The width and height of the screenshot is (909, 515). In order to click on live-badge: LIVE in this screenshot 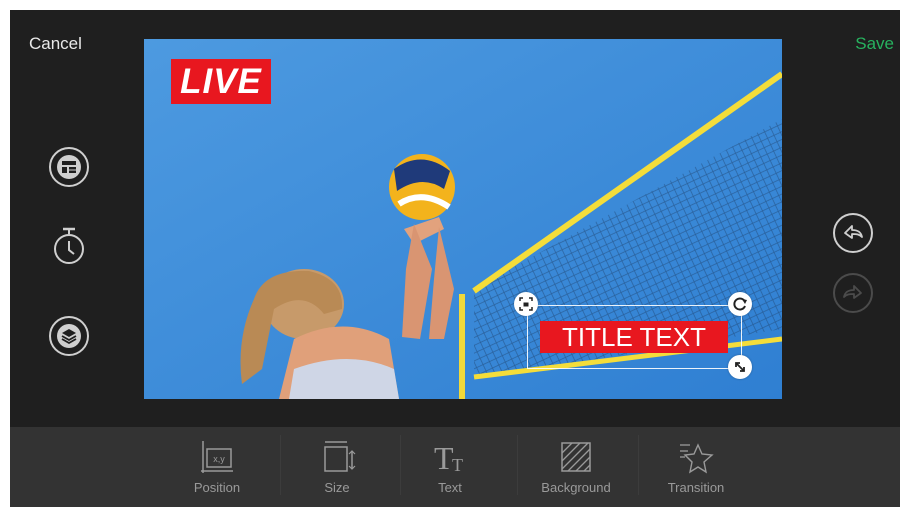, I will do `click(221, 81)`.